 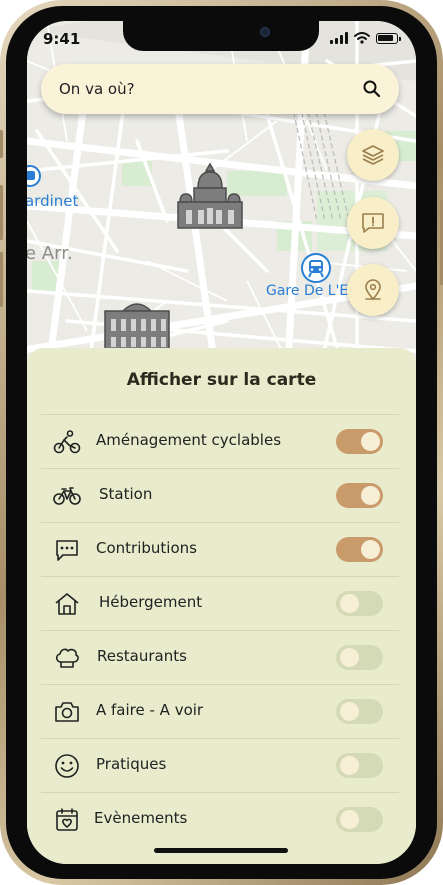 What do you see at coordinates (67, 819) in the screenshot?
I see `calendar-heart-icon` at bounding box center [67, 819].